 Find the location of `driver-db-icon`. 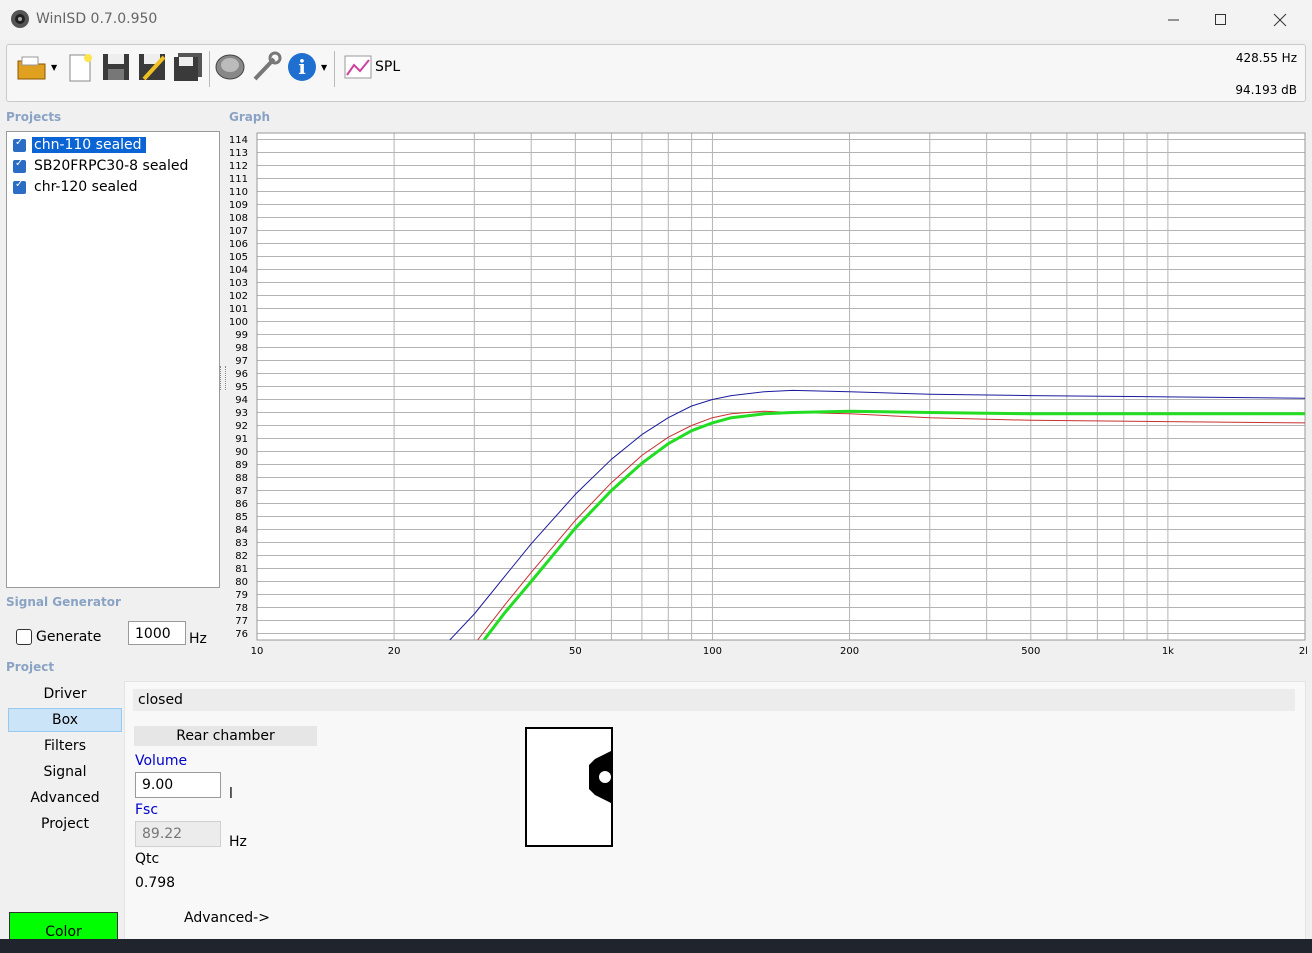

driver-db-icon is located at coordinates (230, 67).